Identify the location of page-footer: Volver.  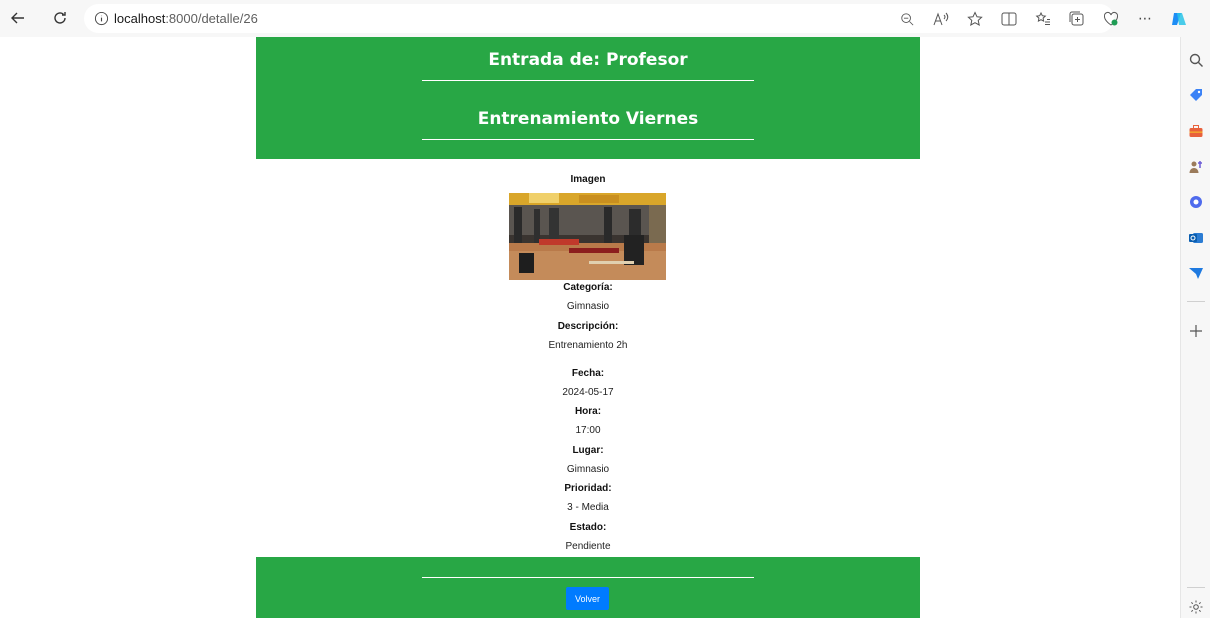
(588, 587).